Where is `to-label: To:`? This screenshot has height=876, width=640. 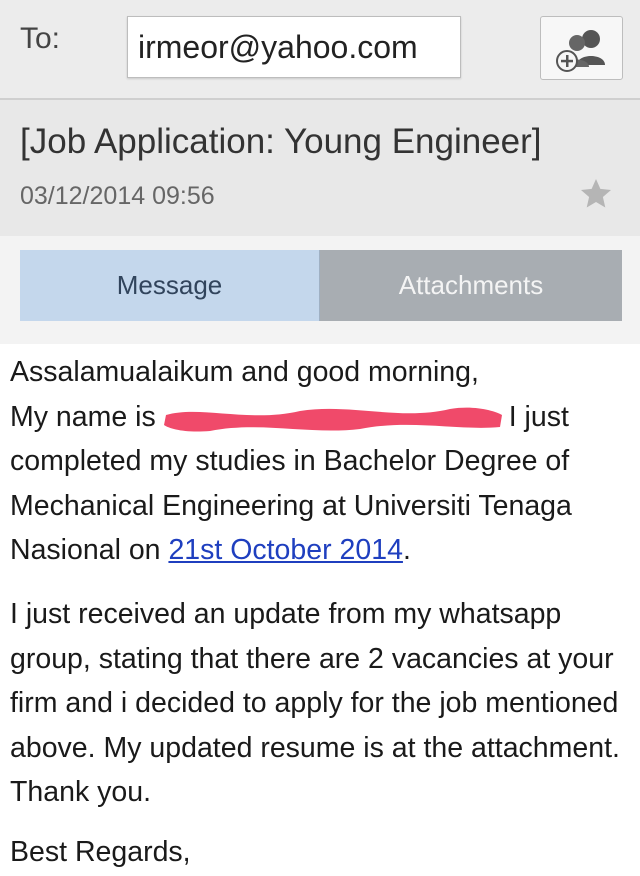
to-label: To: is located at coordinates (40, 38).